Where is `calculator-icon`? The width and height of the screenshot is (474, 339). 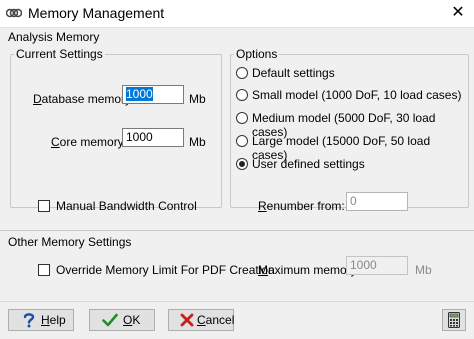
calculator-icon is located at coordinates (454, 320).